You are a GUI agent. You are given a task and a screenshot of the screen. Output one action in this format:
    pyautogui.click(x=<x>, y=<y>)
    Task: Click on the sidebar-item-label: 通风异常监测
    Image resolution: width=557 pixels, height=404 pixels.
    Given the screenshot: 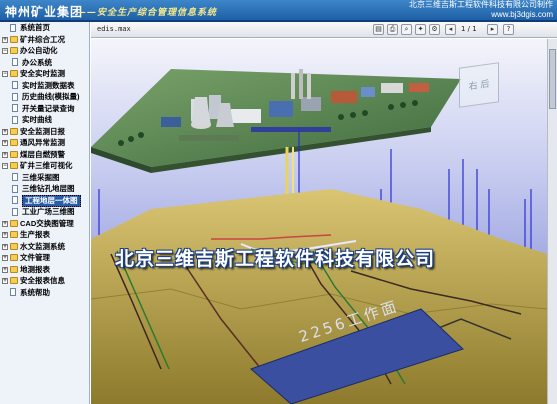 What is the action you would take?
    pyautogui.click(x=42, y=142)
    